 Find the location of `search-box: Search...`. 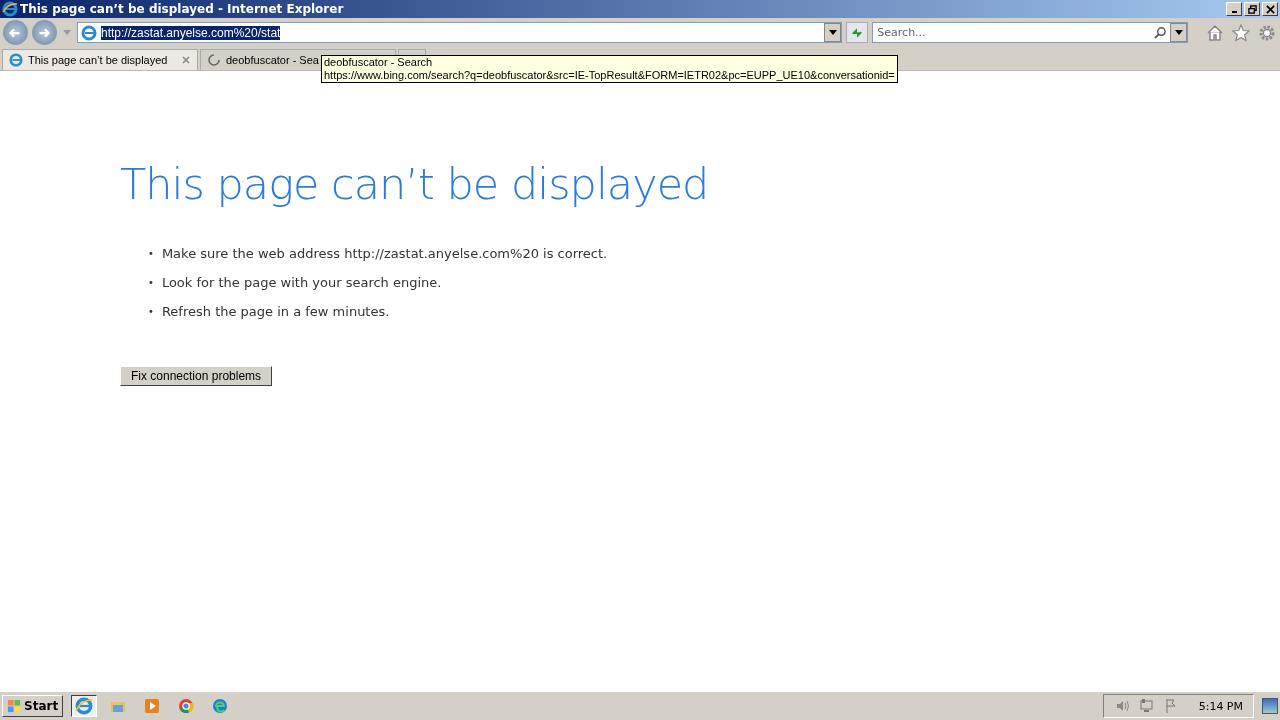

search-box: Search... is located at coordinates (1030, 32).